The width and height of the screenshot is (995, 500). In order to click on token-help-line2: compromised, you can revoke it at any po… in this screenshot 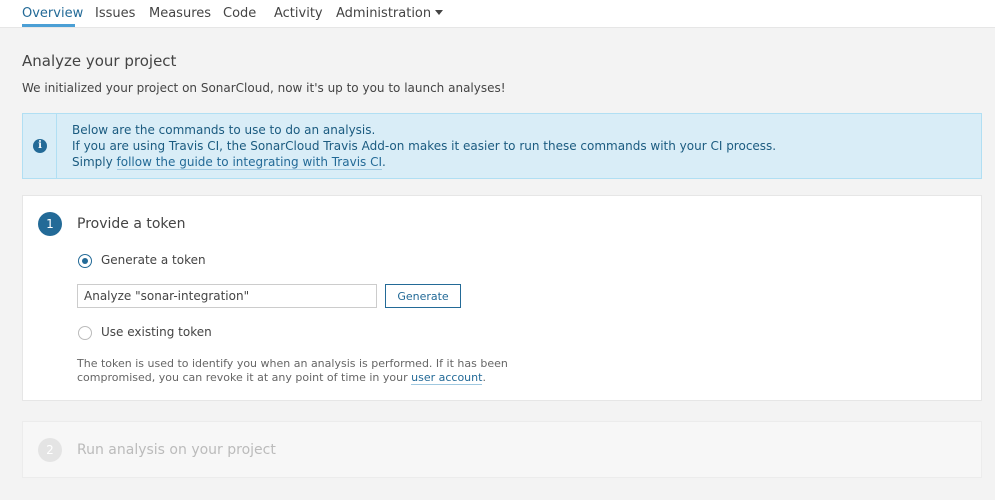, I will do `click(281, 378)`.